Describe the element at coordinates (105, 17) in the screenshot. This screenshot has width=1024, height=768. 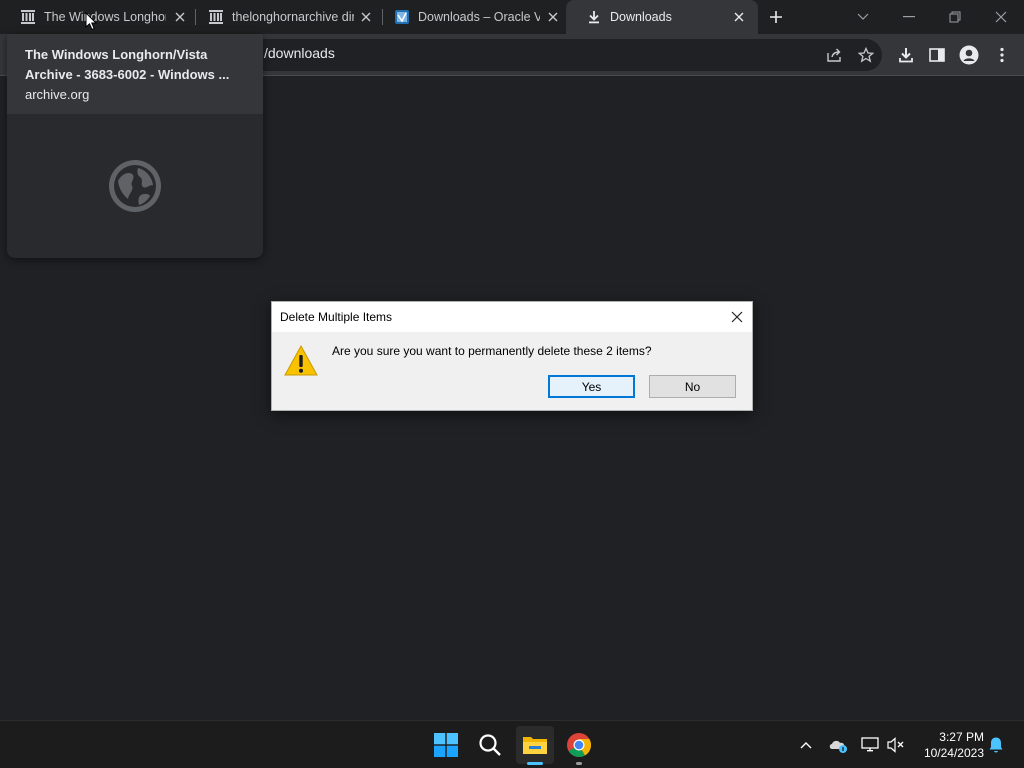
I see `tab-title: The Windows Longhorn/Vista Archive` at that location.